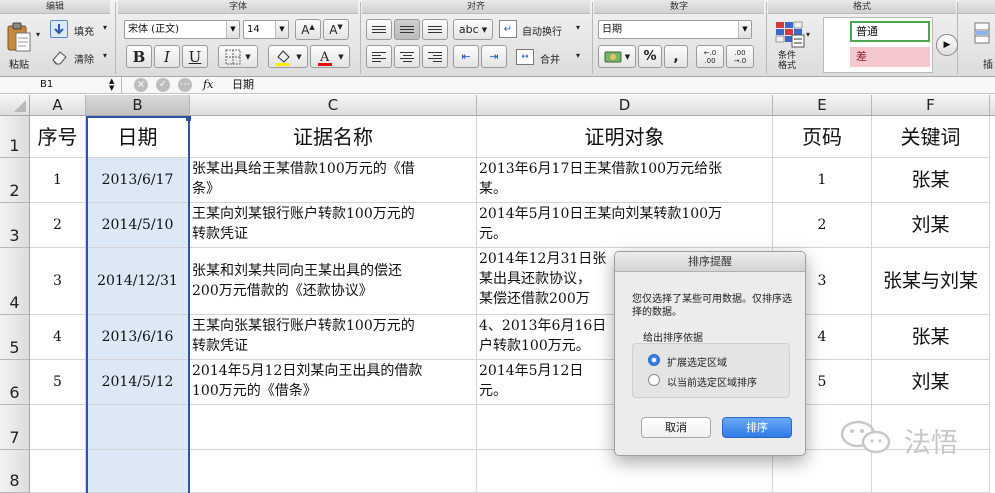 Image resolution: width=995 pixels, height=493 pixels. I want to click on font-size-select: 14 ▼, so click(266, 29).